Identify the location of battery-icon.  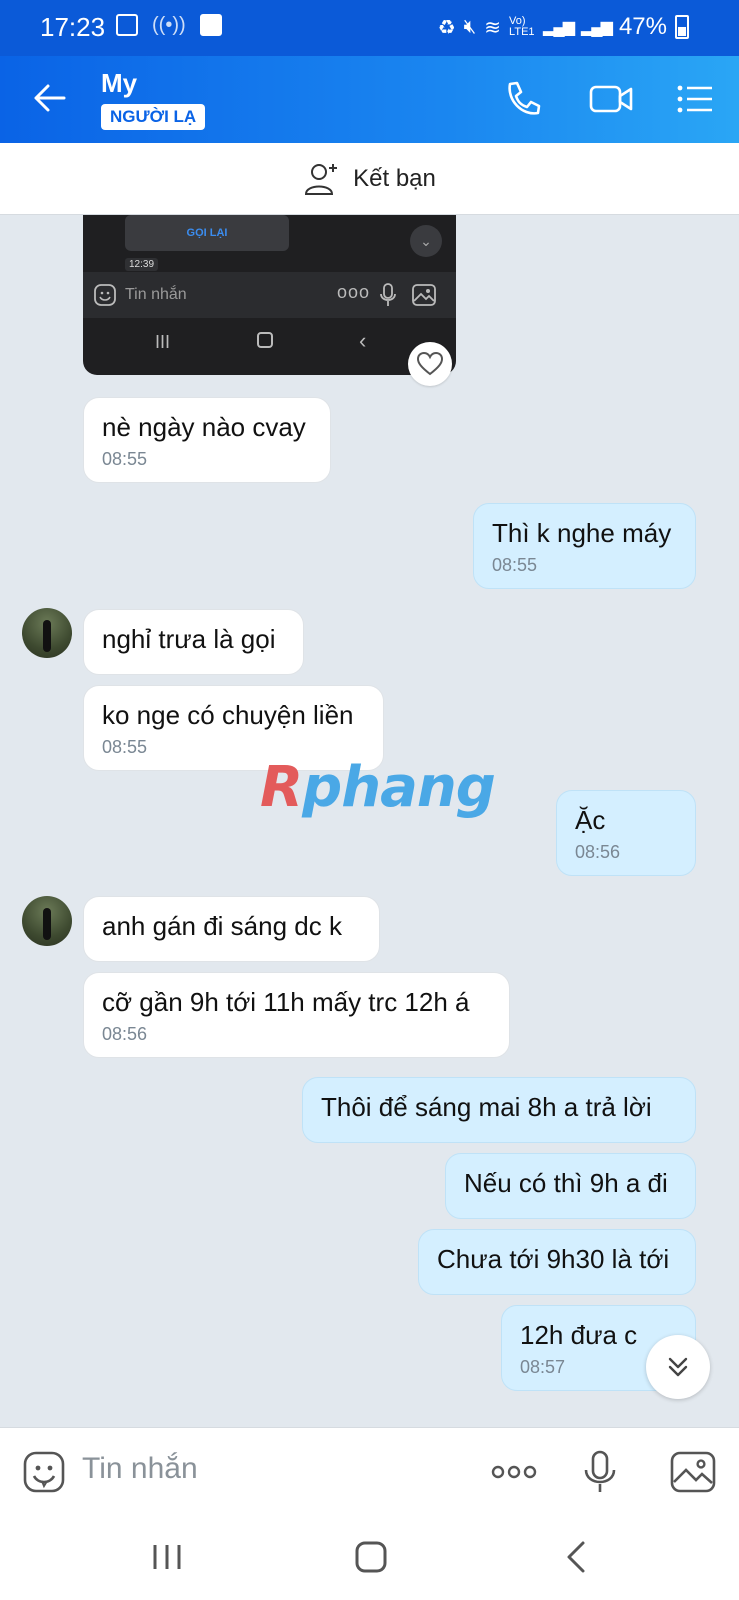
(682, 27).